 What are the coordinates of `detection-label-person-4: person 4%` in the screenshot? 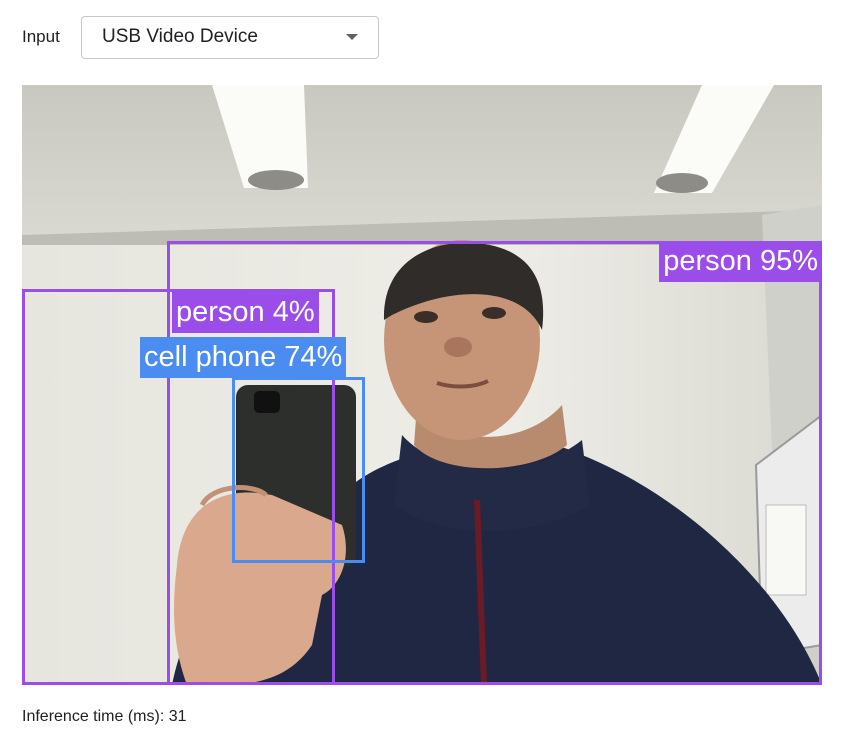 It's located at (245, 312).